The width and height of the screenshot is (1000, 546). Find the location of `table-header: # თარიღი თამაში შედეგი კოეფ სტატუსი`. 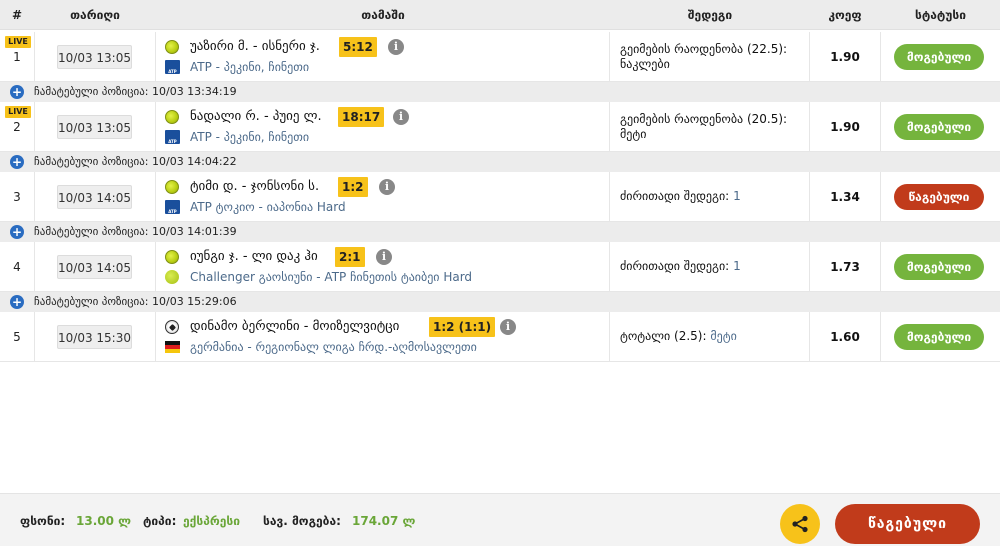

table-header: # თარიღი თამაში შედეგი კოეფ სტატუსი is located at coordinates (500, 15).